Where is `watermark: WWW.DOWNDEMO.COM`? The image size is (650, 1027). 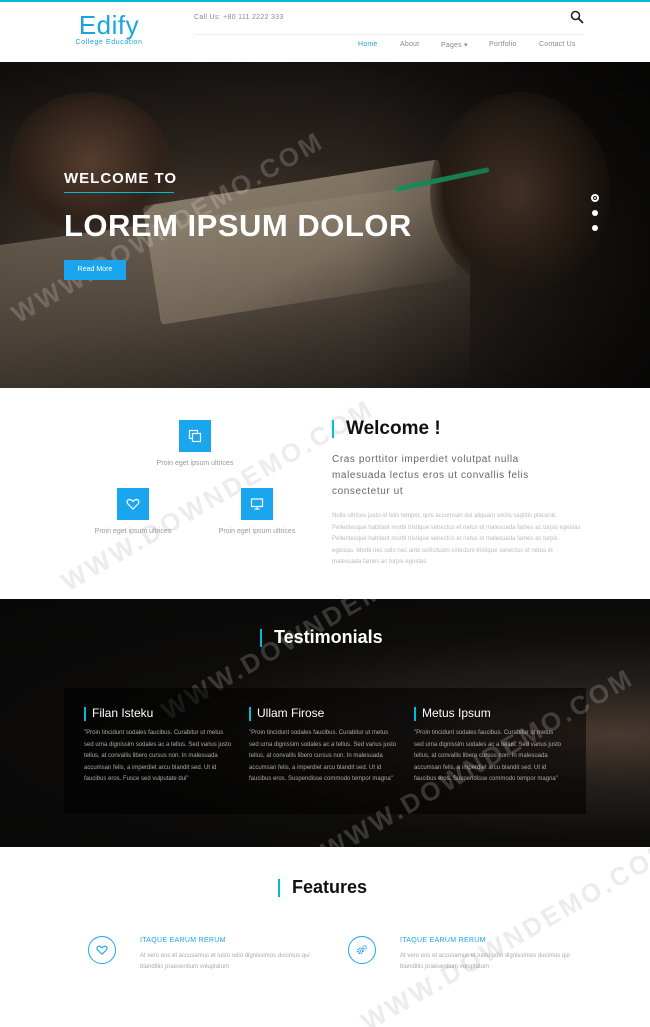 watermark: WWW.DOWNDEMO.COM is located at coordinates (503, 930).